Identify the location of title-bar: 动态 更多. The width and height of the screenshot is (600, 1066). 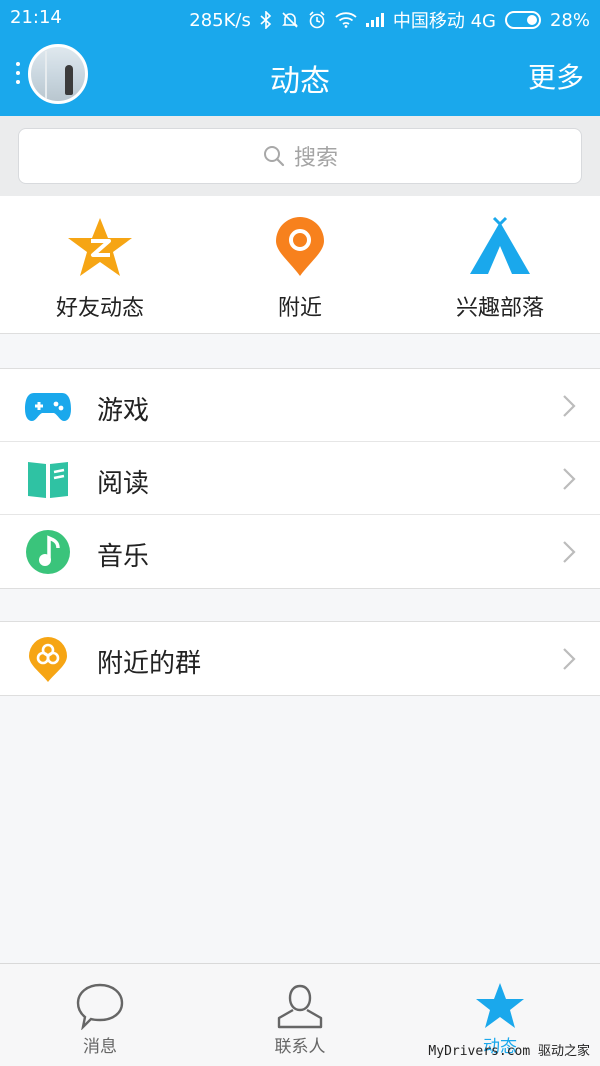
(300, 76).